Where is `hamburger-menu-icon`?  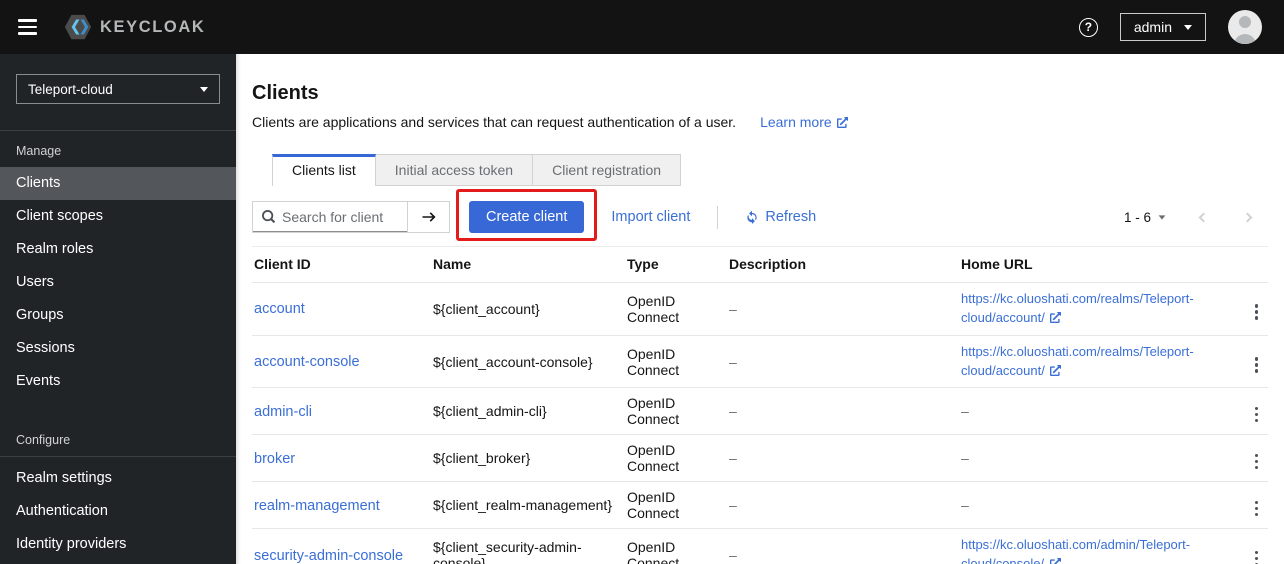 hamburger-menu-icon is located at coordinates (27, 27).